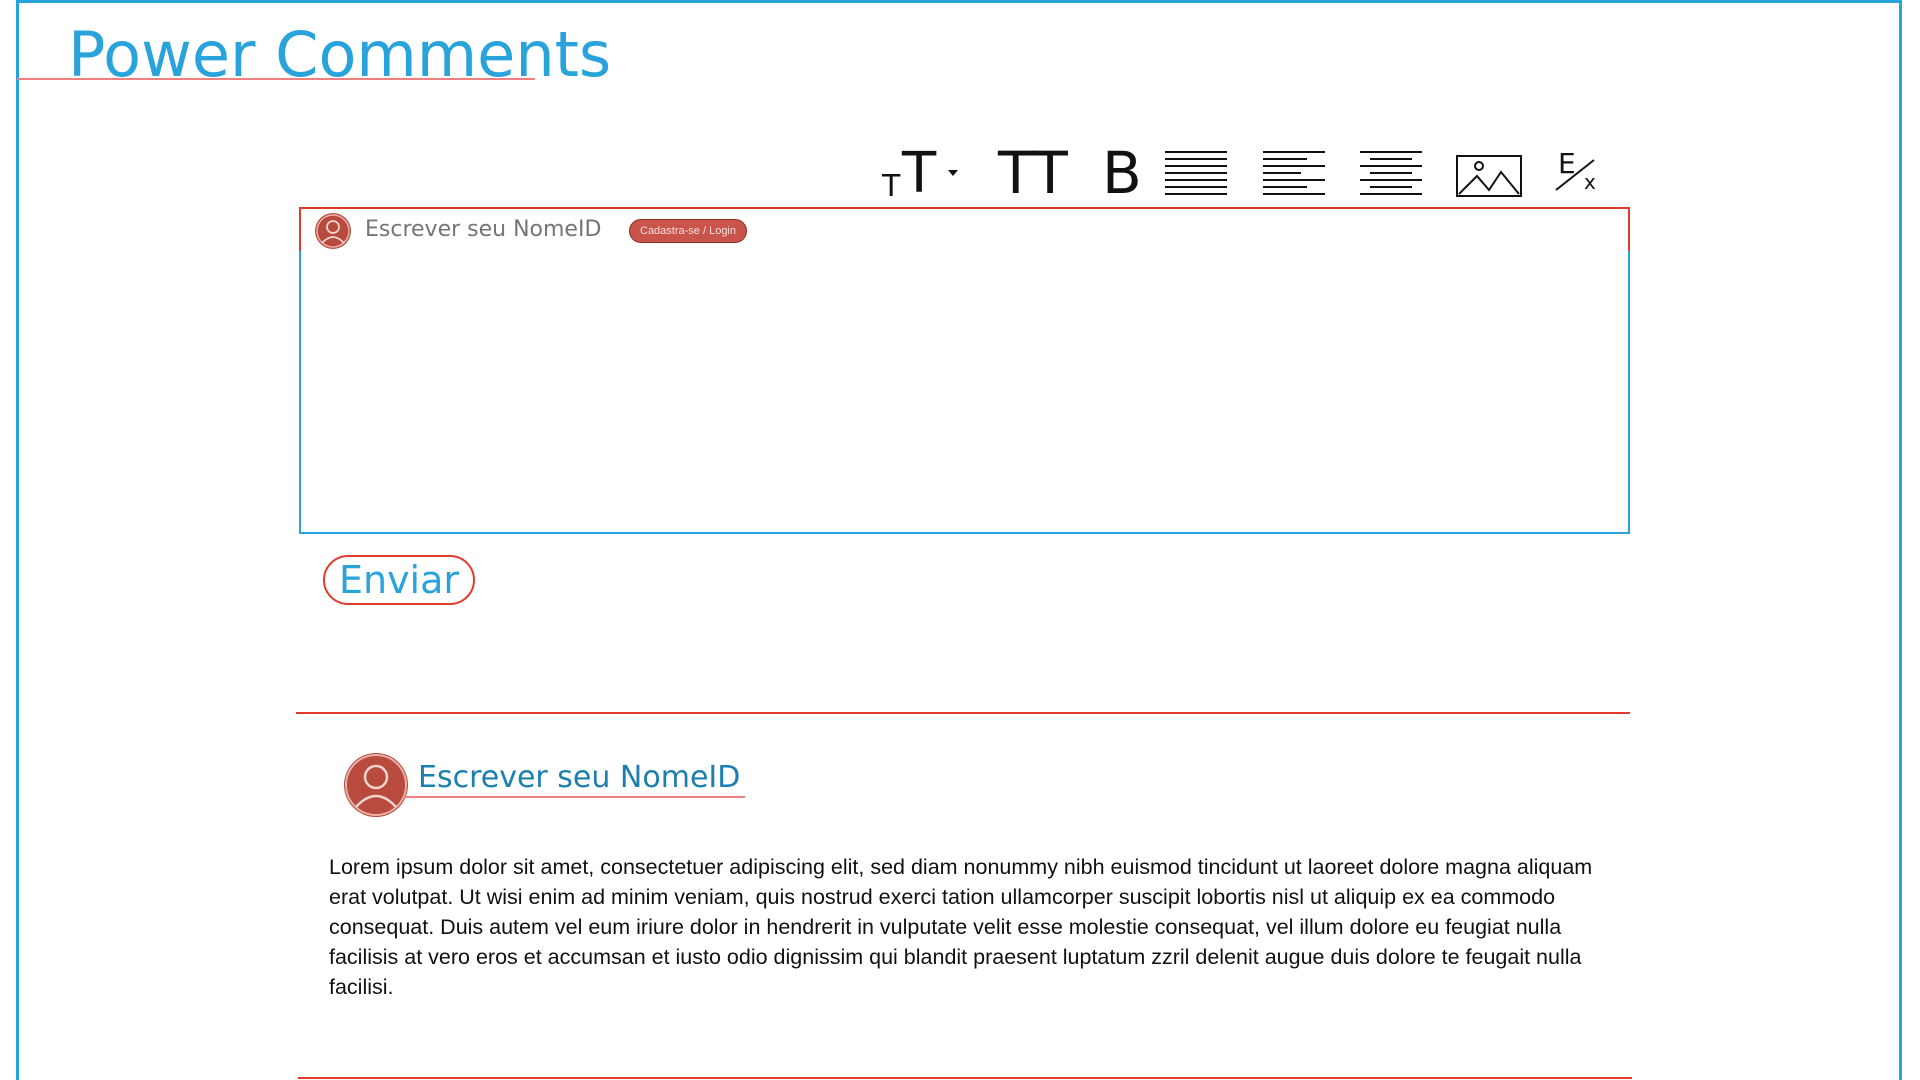 This screenshot has height=1080, width=1920. Describe the element at coordinates (953, 173) in the screenshot. I see `chevron-down-icon` at that location.